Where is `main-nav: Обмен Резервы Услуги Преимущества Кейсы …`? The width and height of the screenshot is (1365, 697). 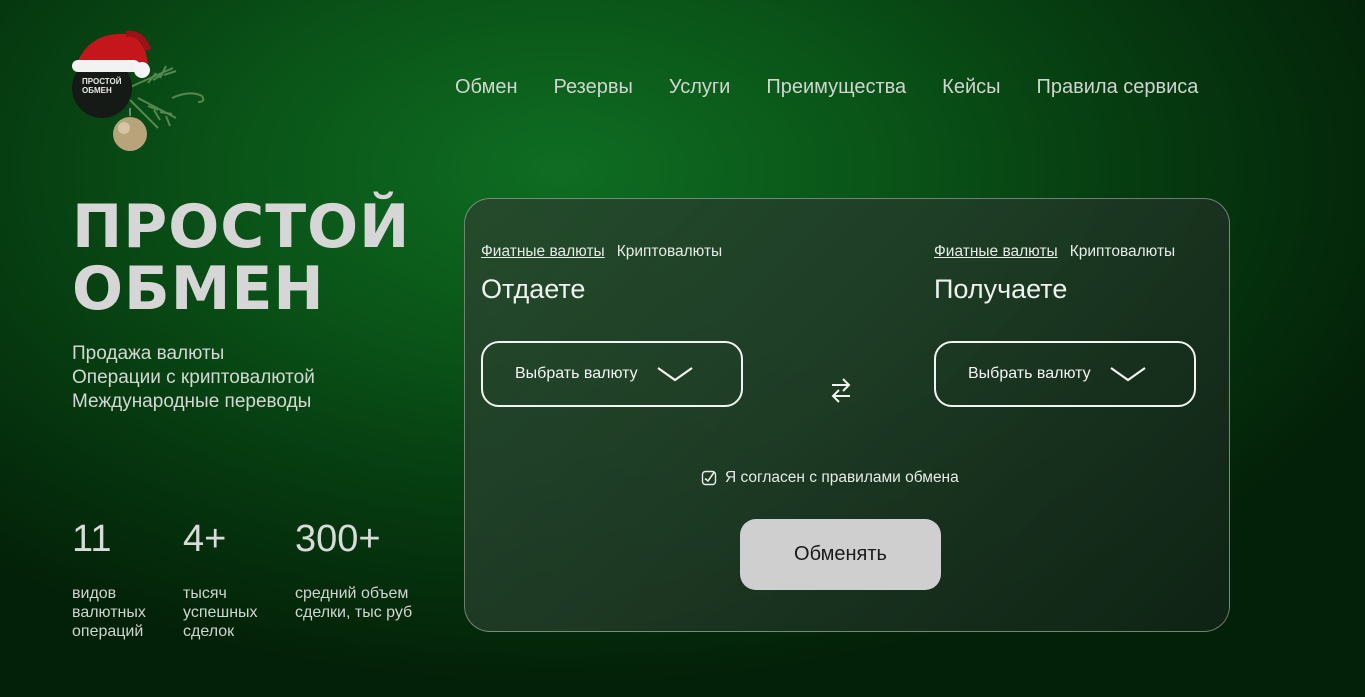 main-nav: Обмен Резервы Услуги Преимущества Кейсы … is located at coordinates (826, 87).